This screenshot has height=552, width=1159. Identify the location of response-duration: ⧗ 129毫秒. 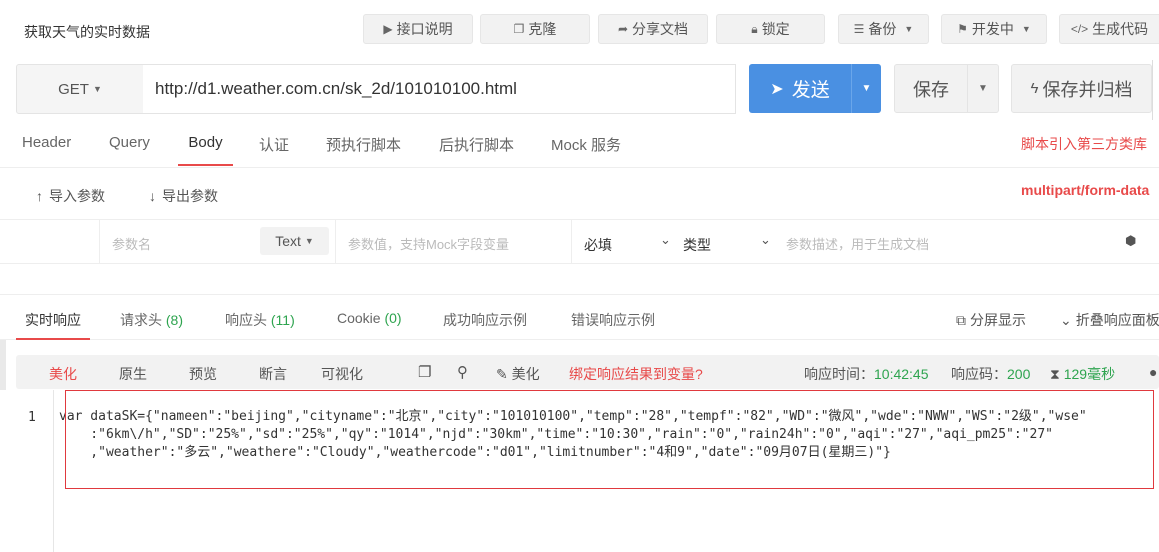
(1082, 374).